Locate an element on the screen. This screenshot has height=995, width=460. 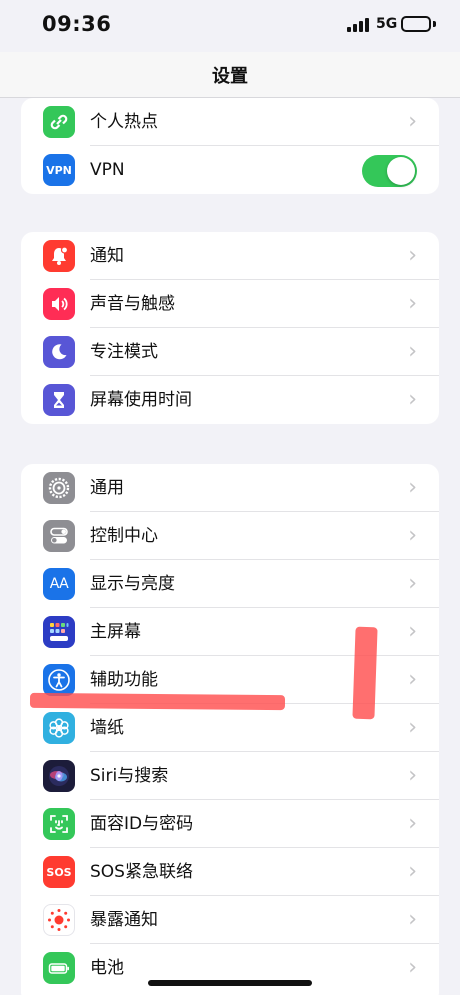
home-grid-icon is located at coordinates (59, 632).